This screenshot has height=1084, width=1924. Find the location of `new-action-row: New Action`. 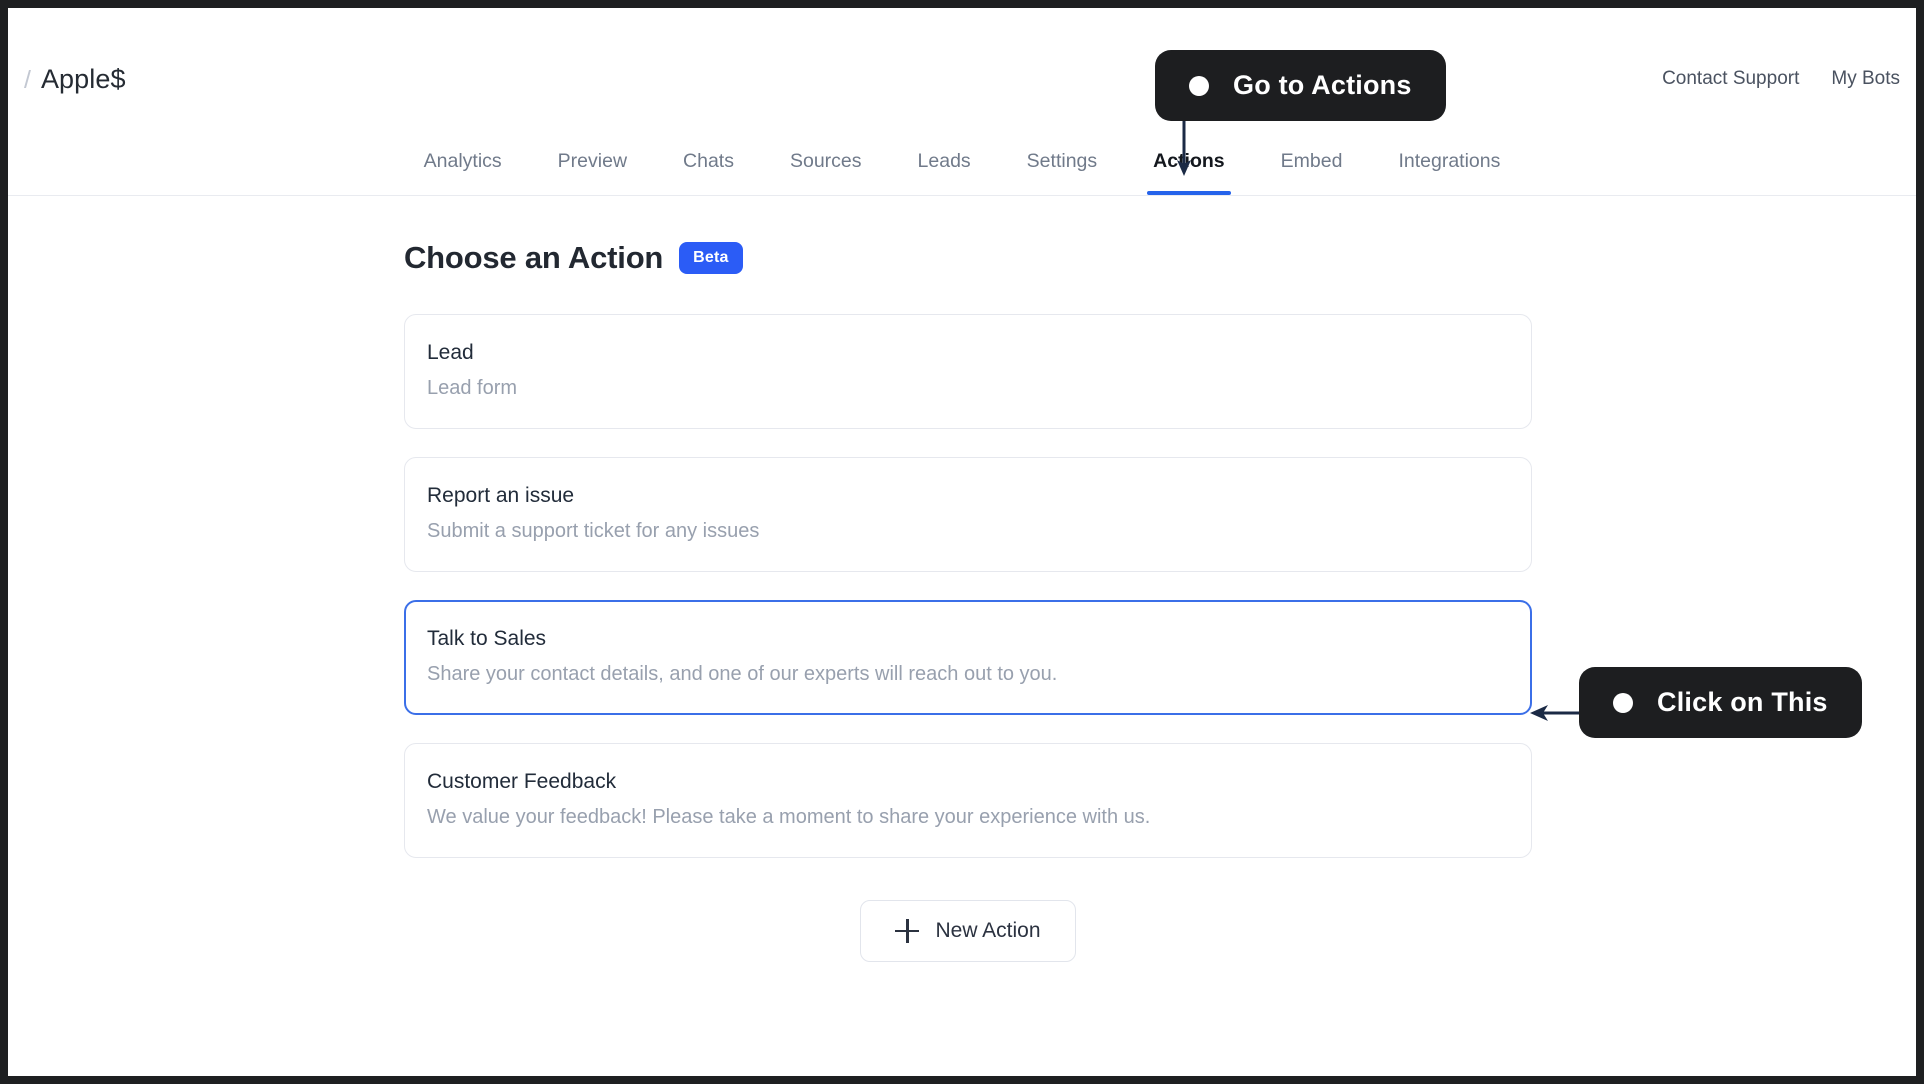

new-action-row: New Action is located at coordinates (968, 931).